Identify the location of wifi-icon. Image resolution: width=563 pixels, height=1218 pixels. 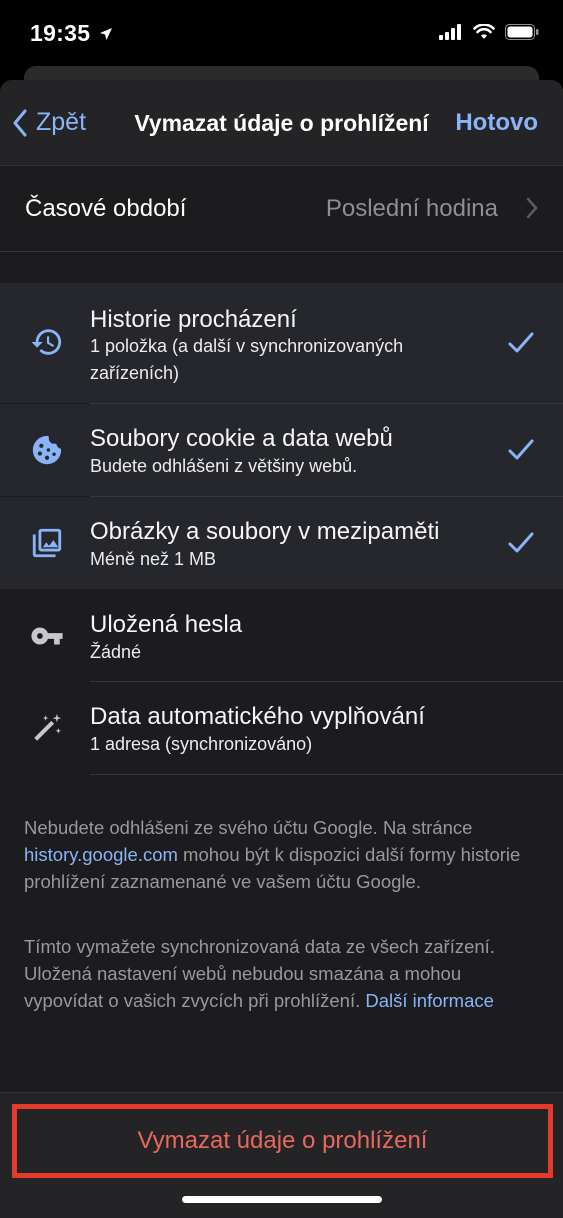
(484, 31).